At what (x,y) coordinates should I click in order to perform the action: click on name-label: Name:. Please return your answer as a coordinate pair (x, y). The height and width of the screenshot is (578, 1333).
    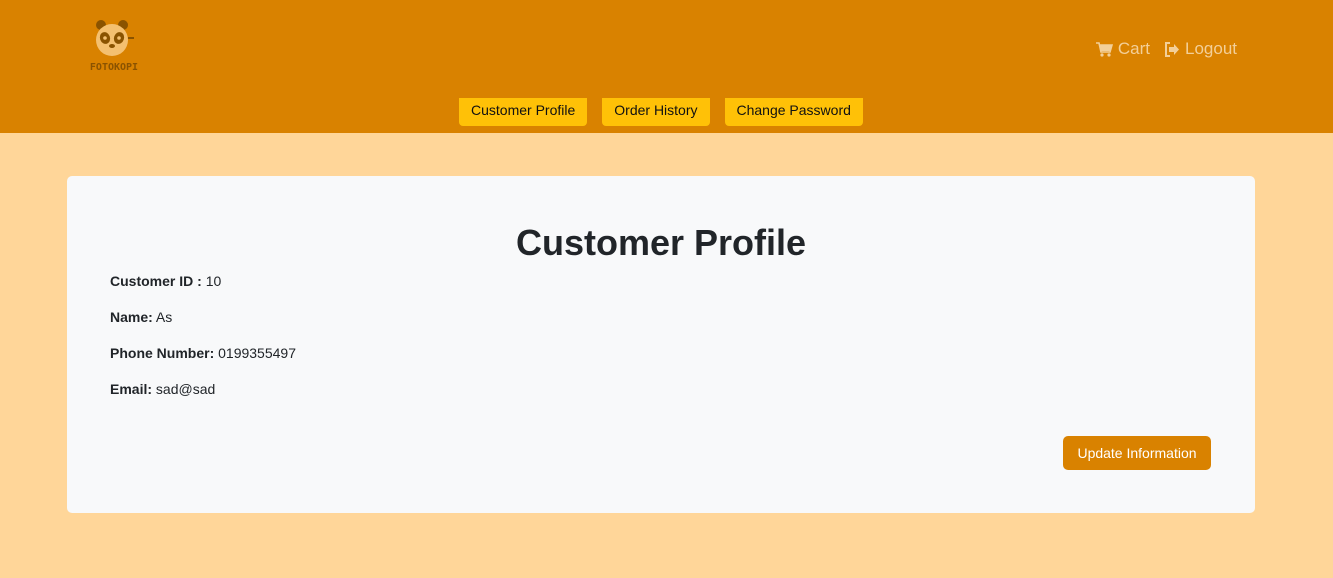
    Looking at the image, I should click on (131, 317).